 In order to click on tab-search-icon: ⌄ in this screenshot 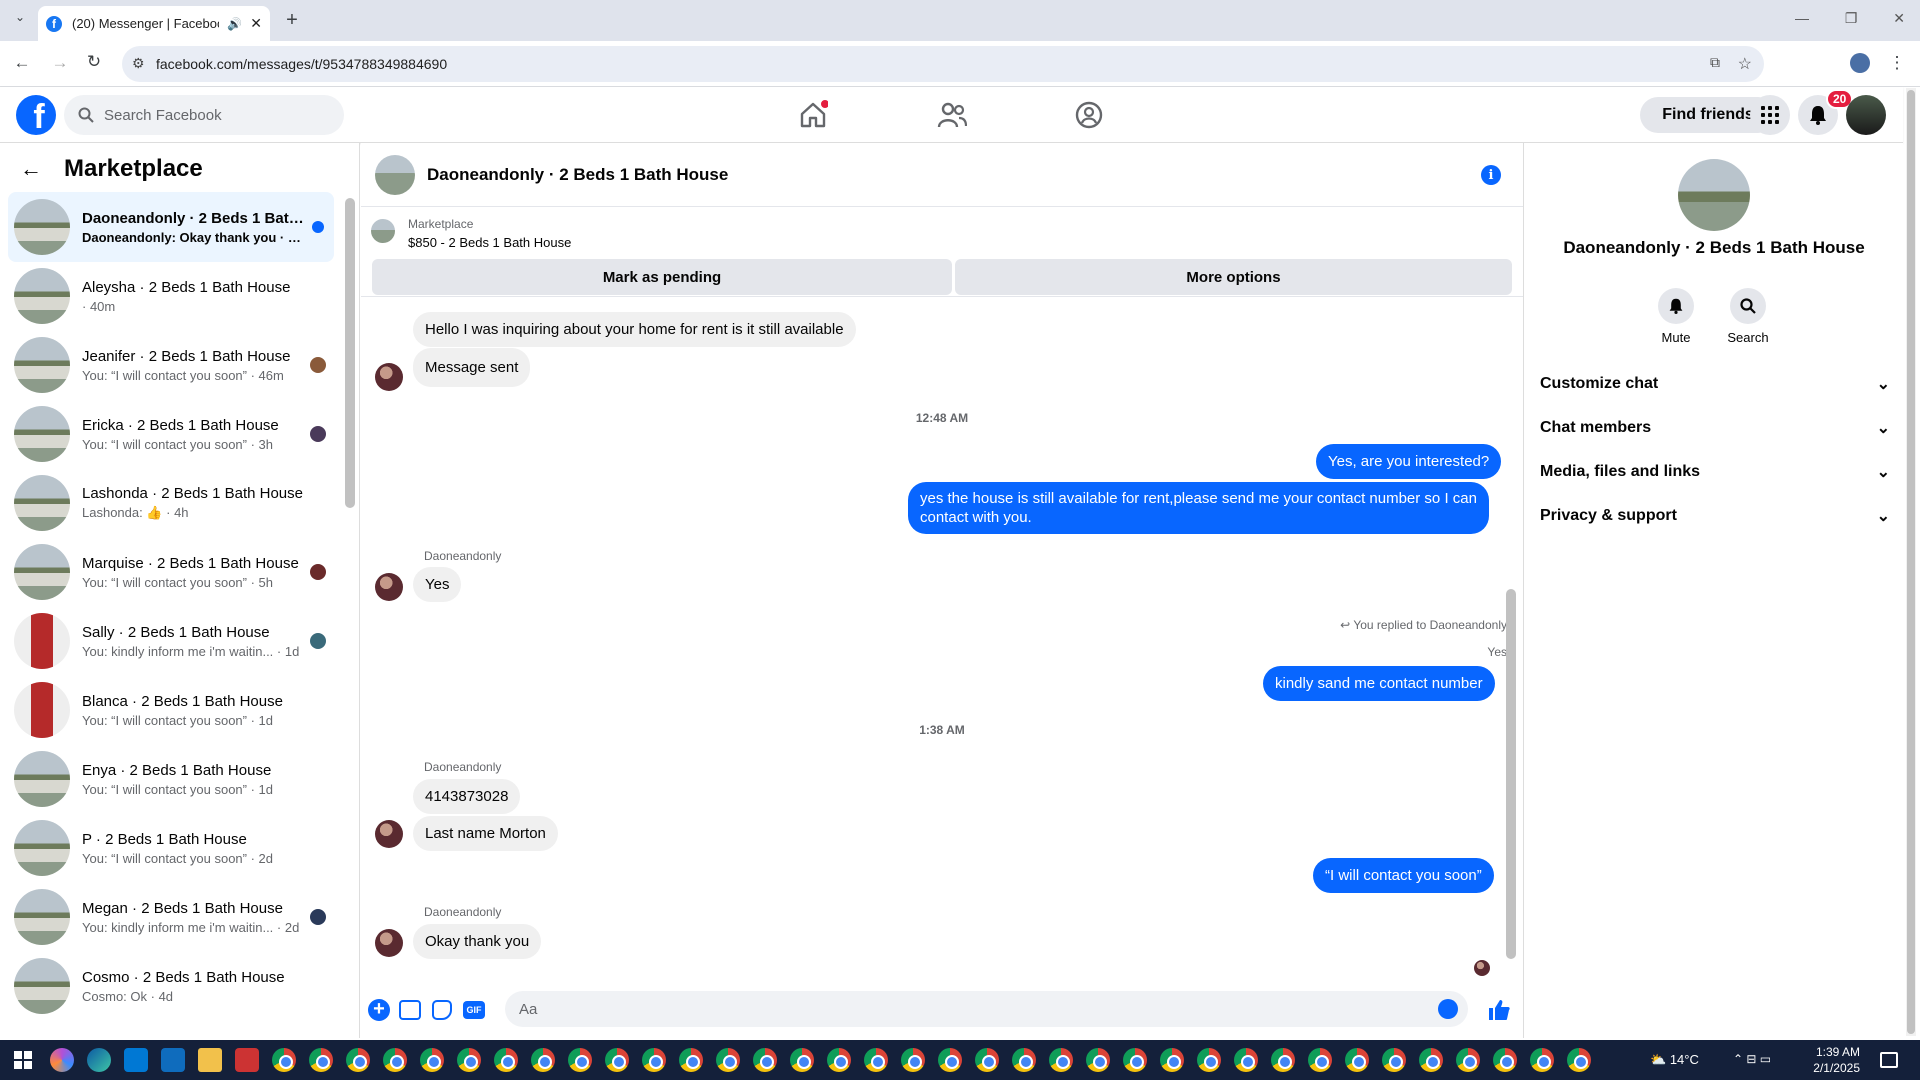, I will do `click(20, 17)`.